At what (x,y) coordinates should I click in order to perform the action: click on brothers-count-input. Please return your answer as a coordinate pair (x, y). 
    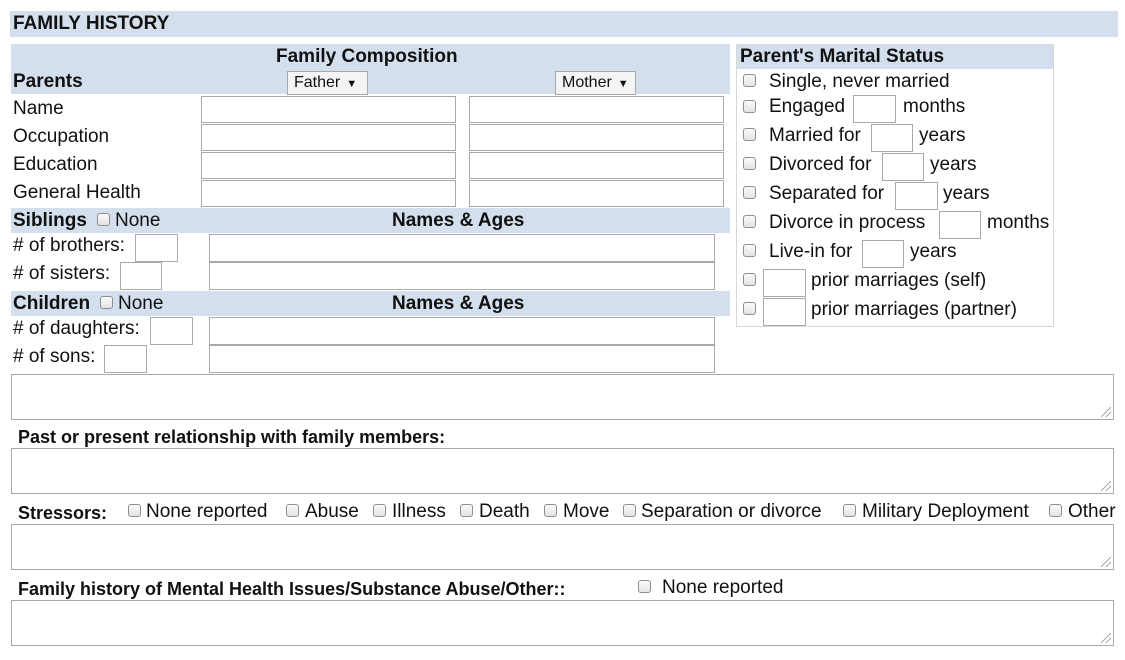
    Looking at the image, I should click on (156, 248).